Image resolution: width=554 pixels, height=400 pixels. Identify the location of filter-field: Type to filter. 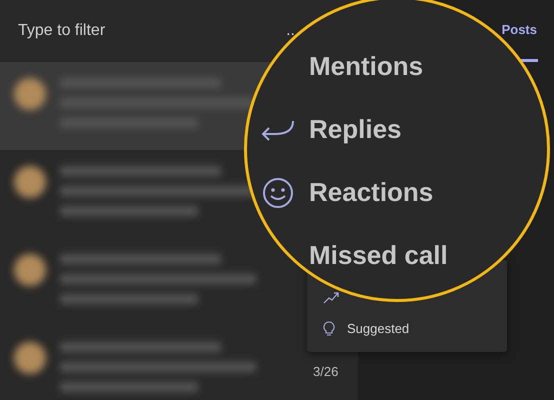
(77, 31).